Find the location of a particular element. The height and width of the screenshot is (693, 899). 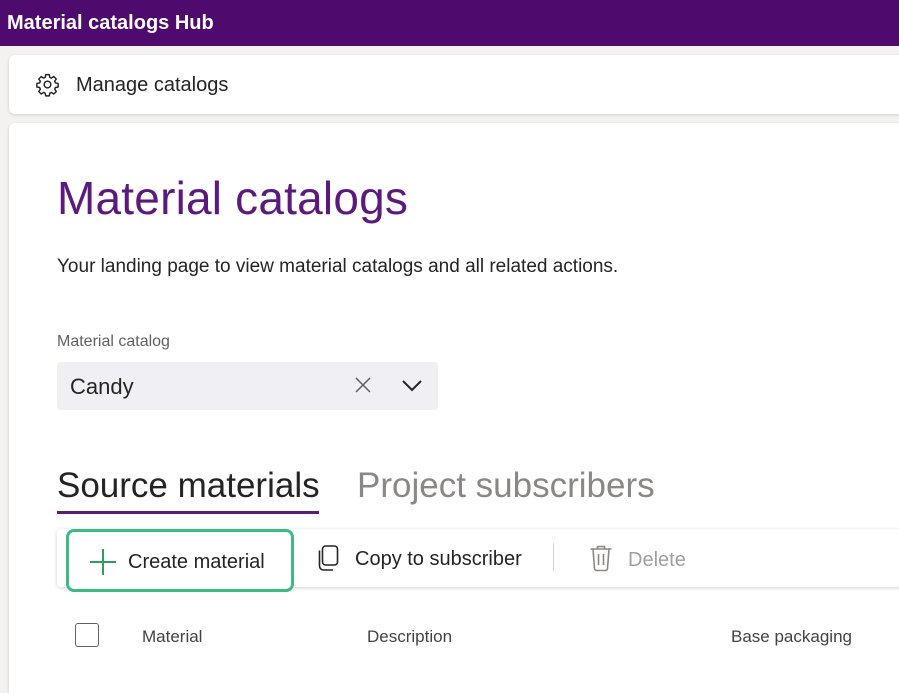

delete-label: Delete is located at coordinates (657, 560).